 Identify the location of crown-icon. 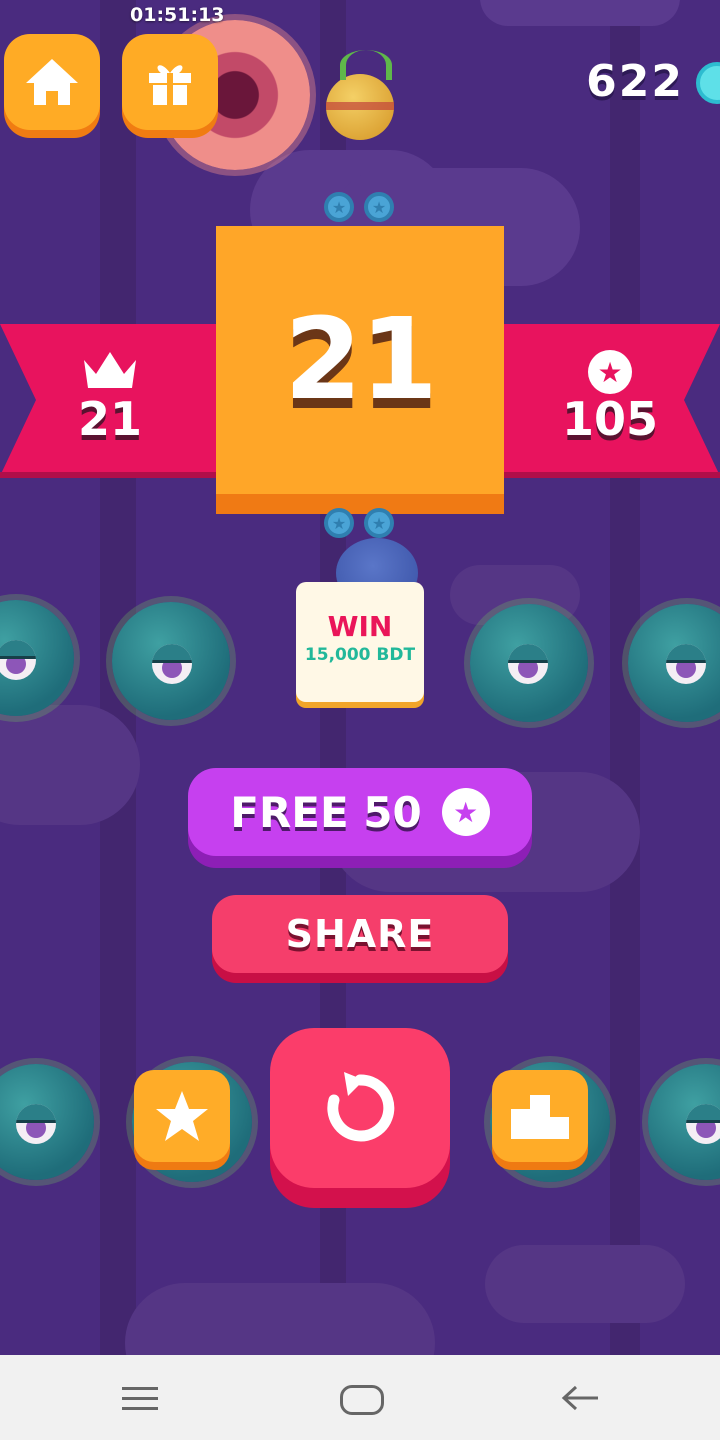
(110, 370).